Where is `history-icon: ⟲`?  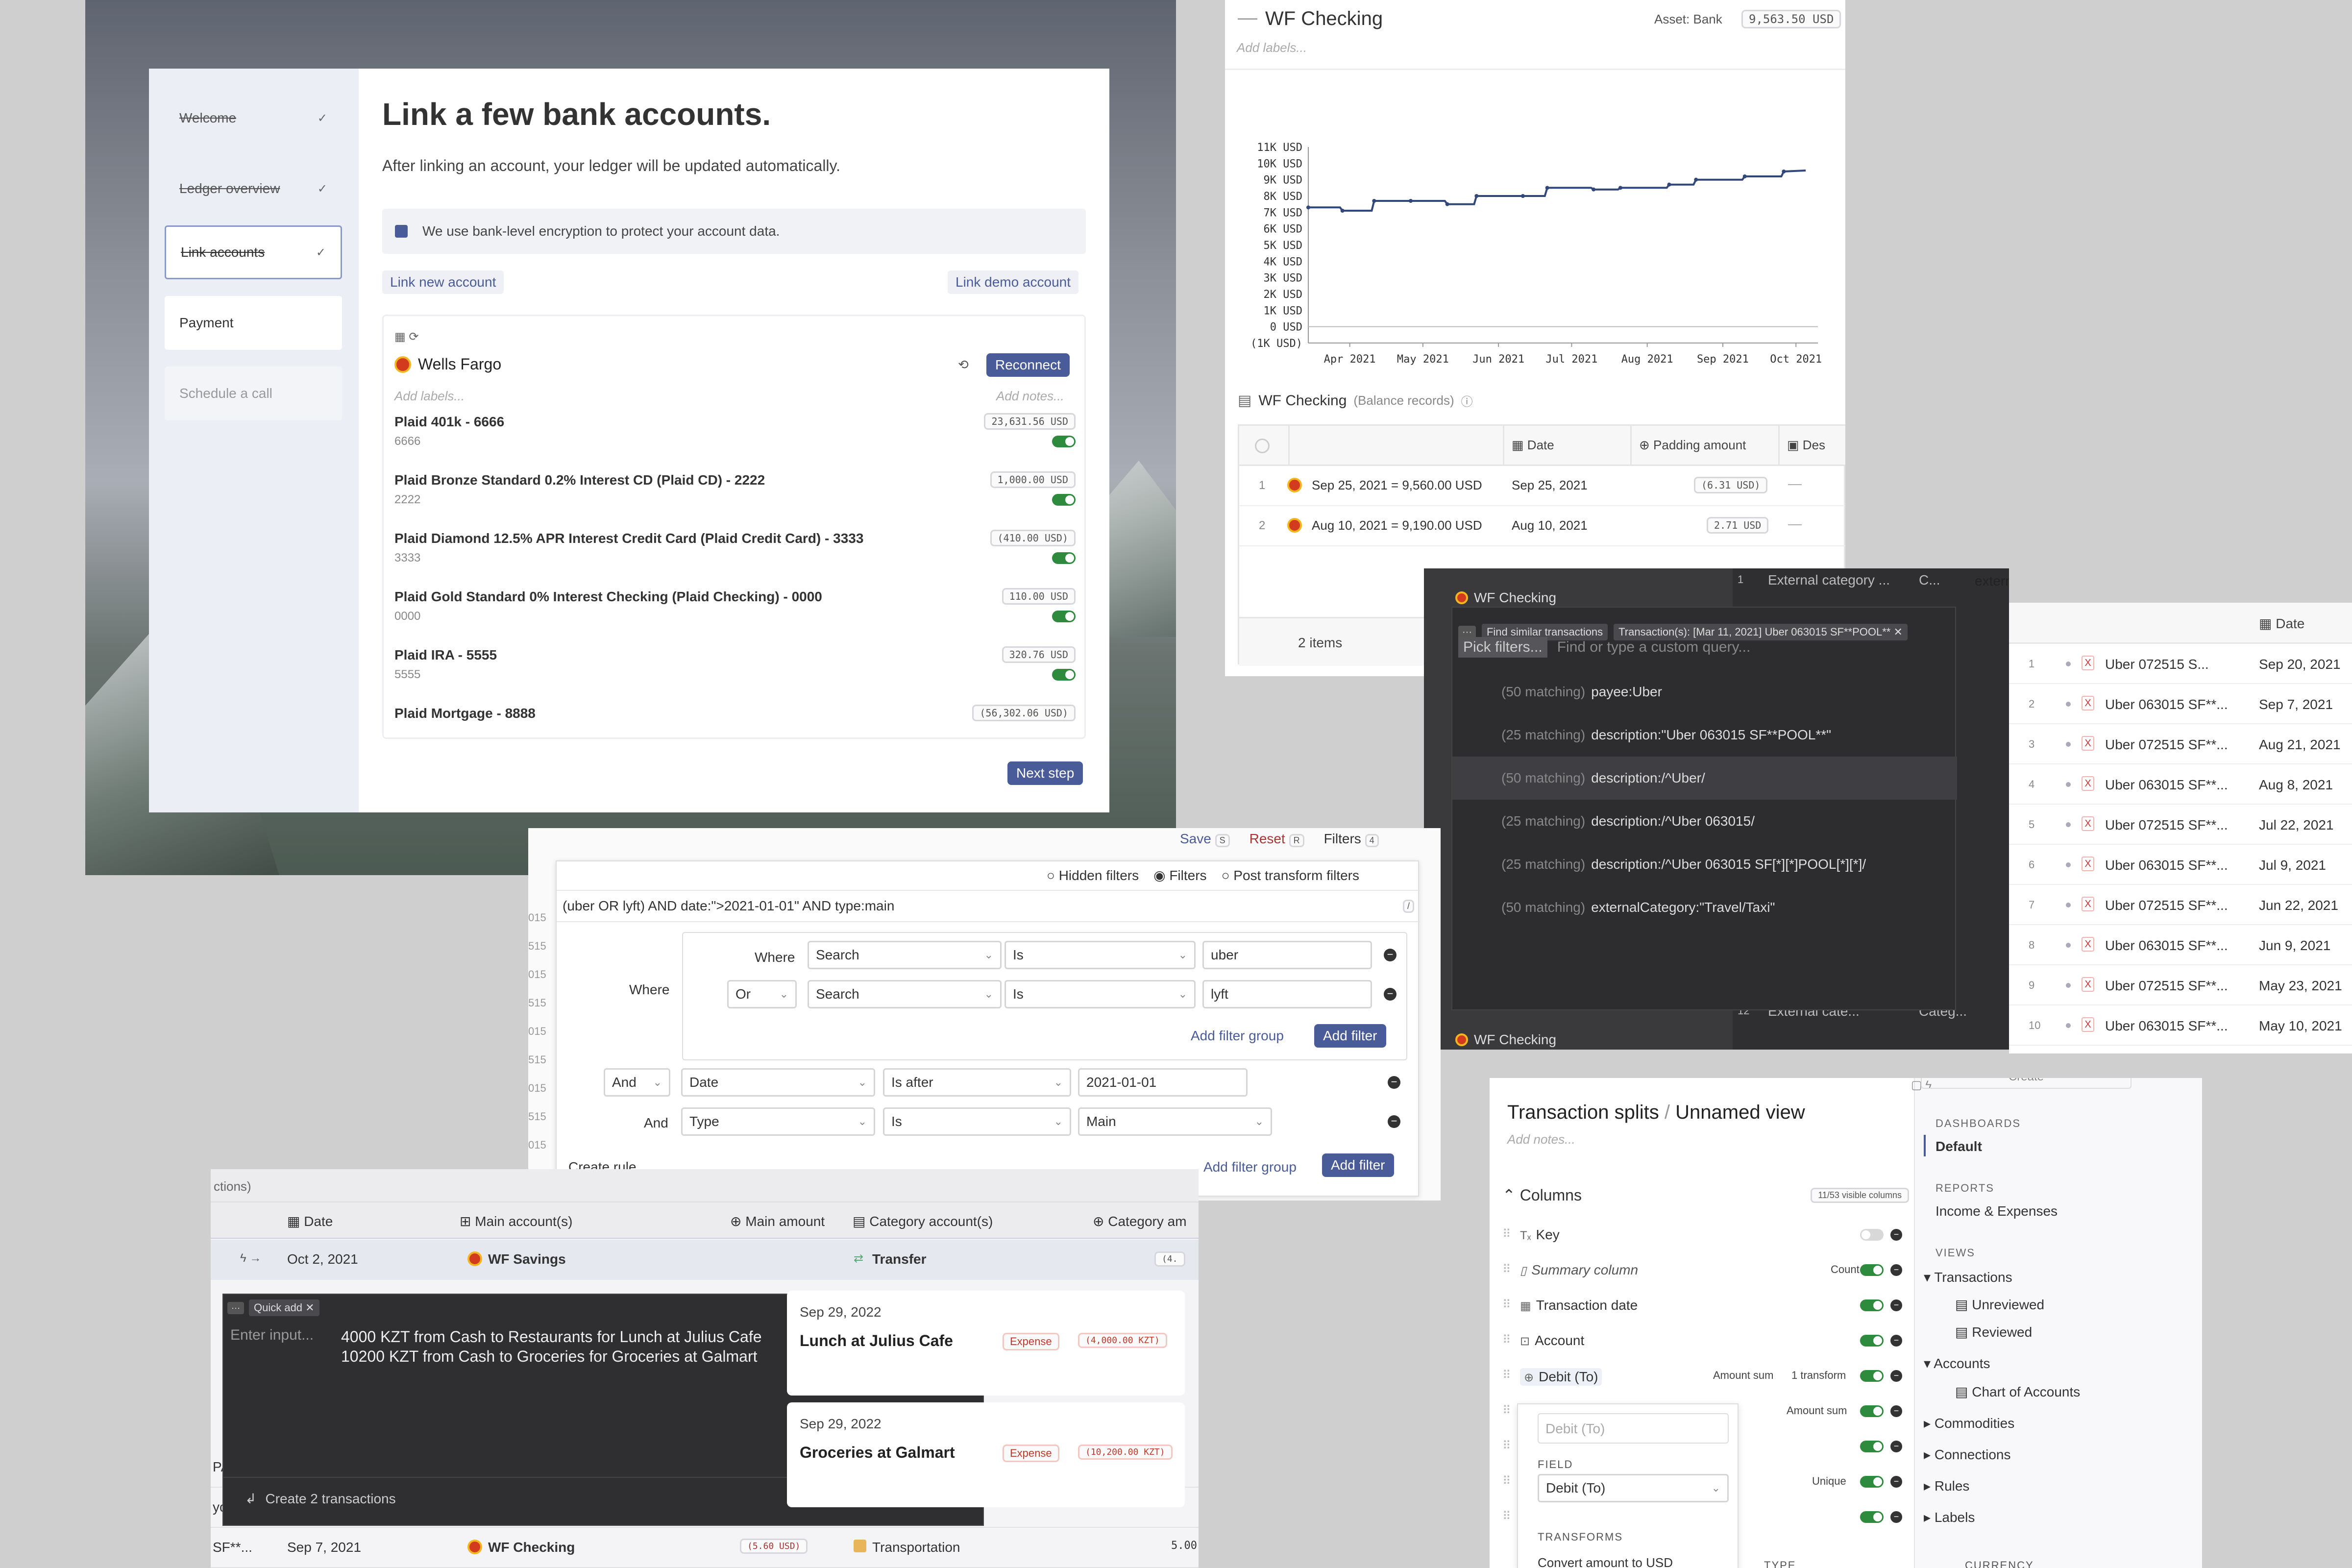 history-icon: ⟲ is located at coordinates (964, 364).